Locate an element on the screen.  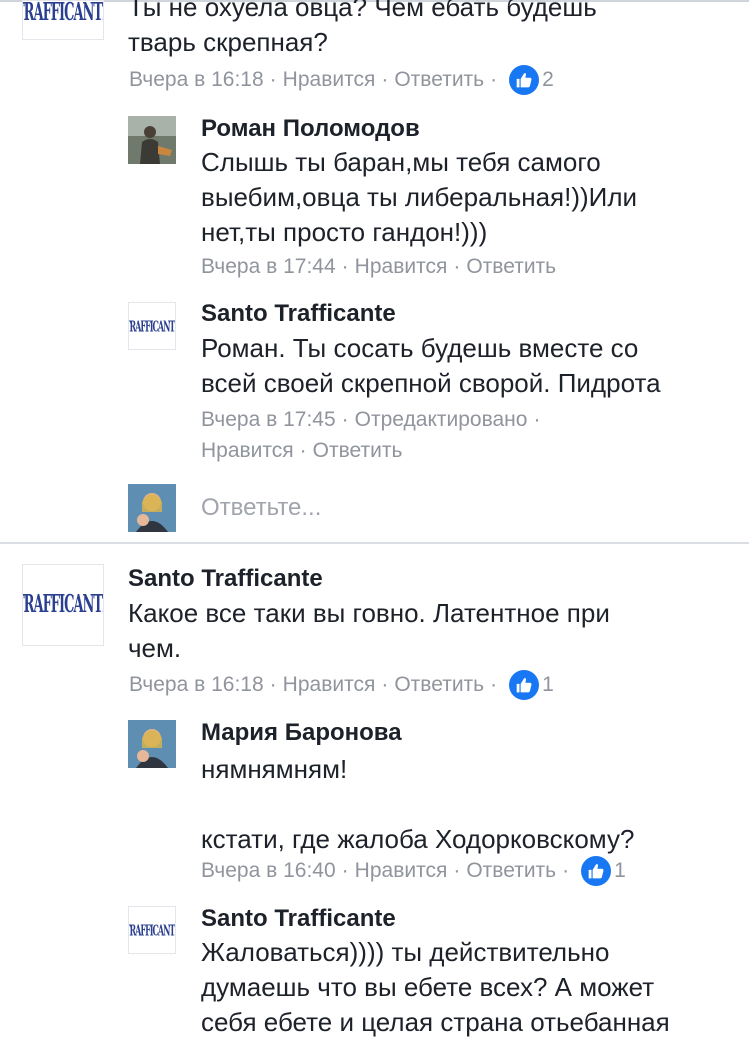
comment-meta: Вчера в 16:18 · Нравится · Ответить · 2 is located at coordinates (341, 80).